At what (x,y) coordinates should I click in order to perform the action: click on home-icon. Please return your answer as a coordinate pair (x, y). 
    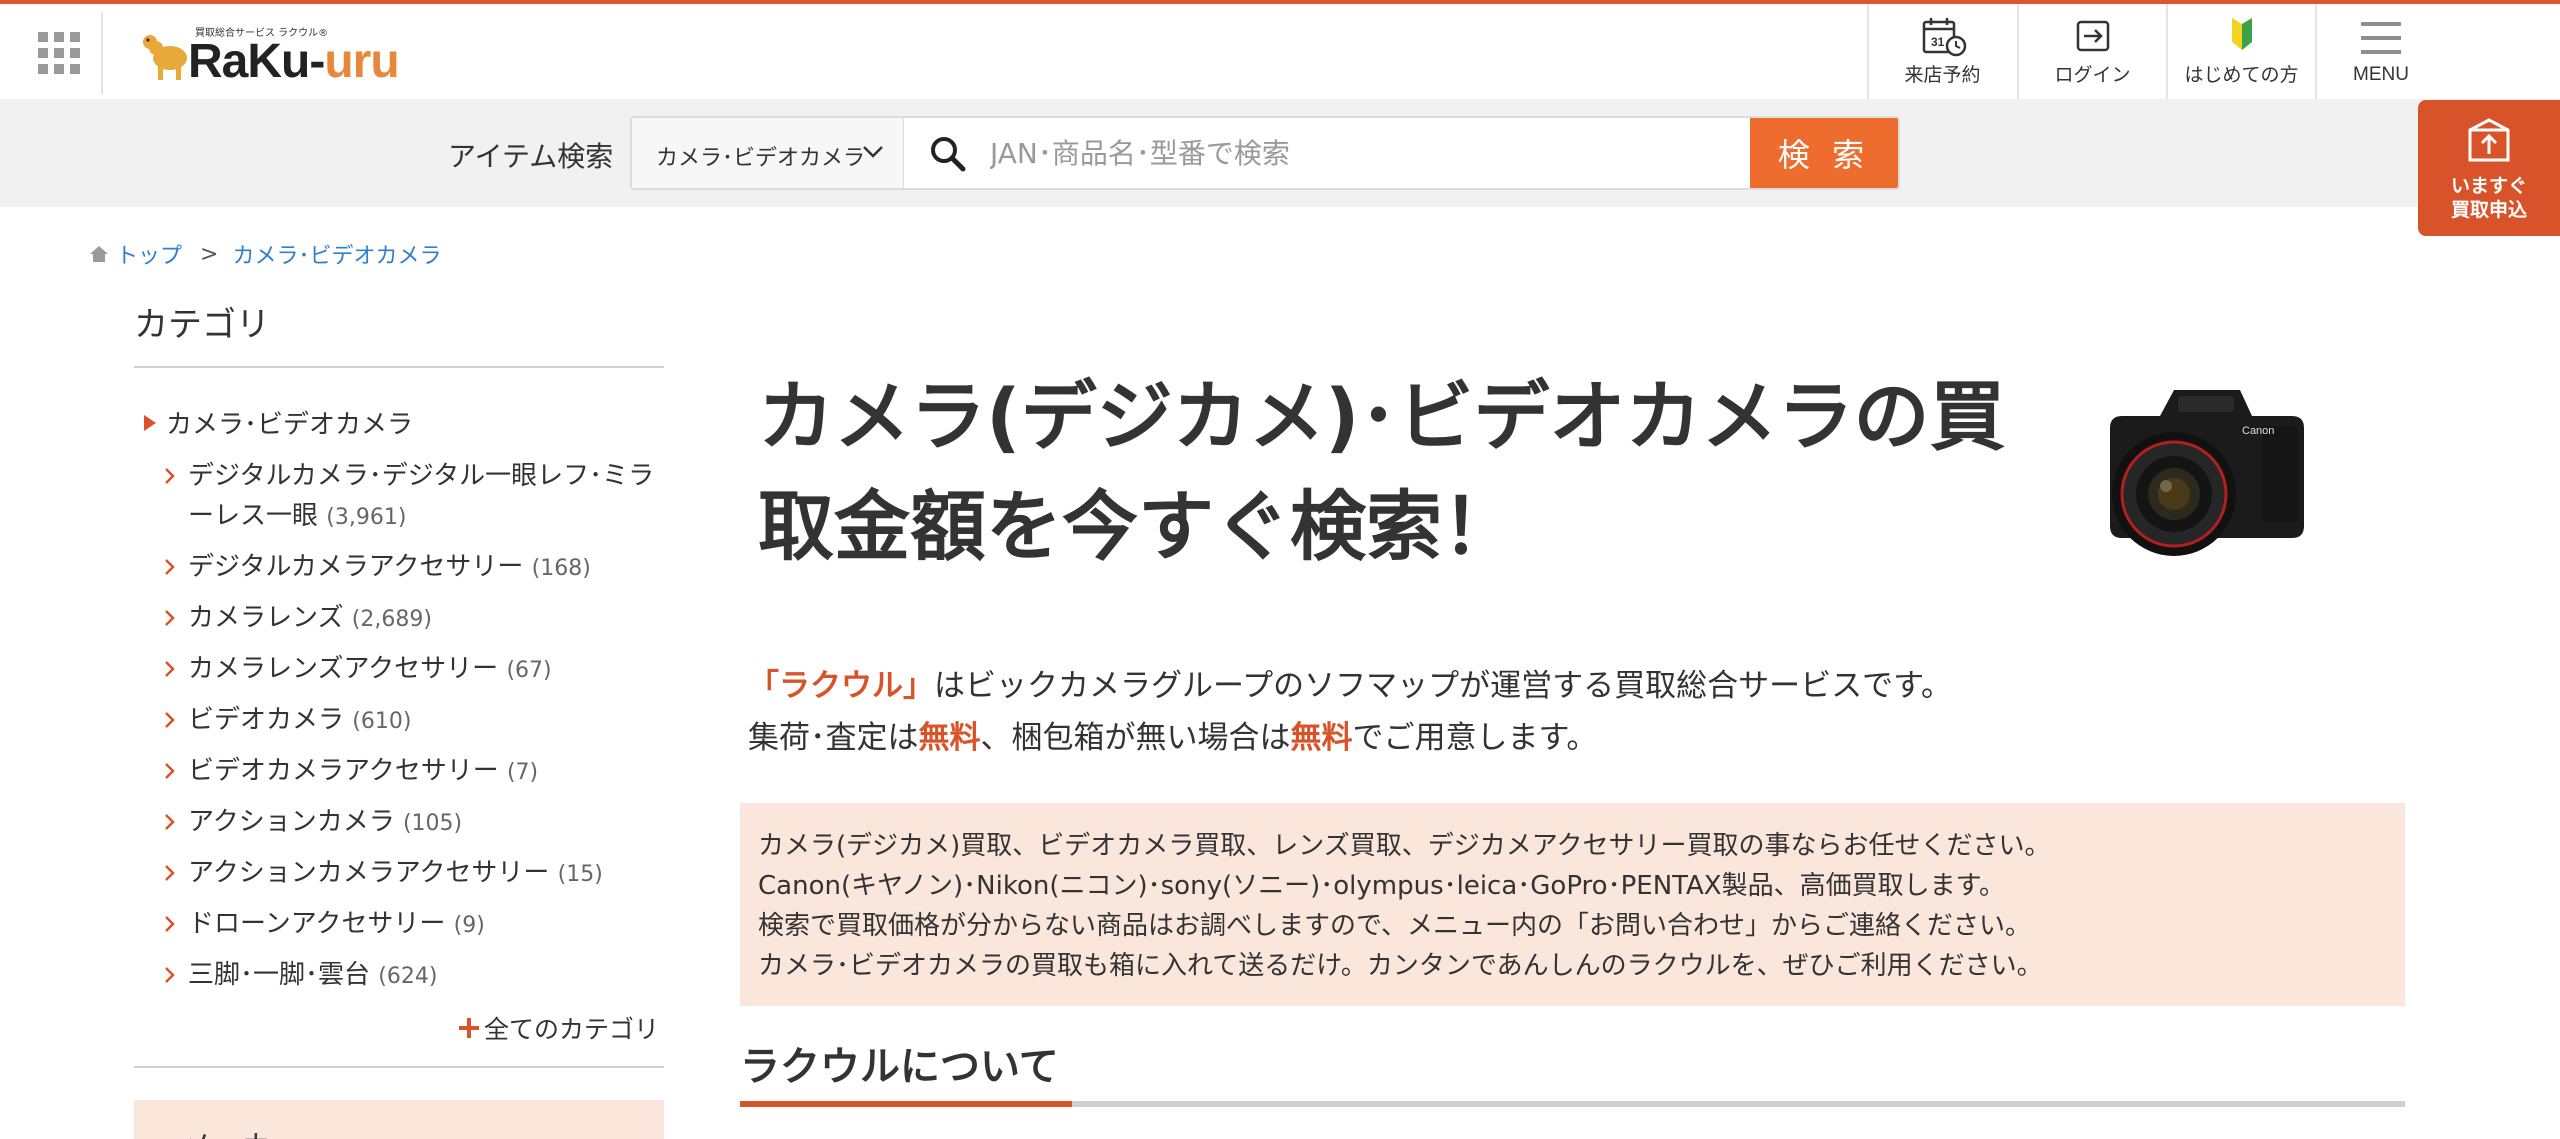
    Looking at the image, I should click on (99, 254).